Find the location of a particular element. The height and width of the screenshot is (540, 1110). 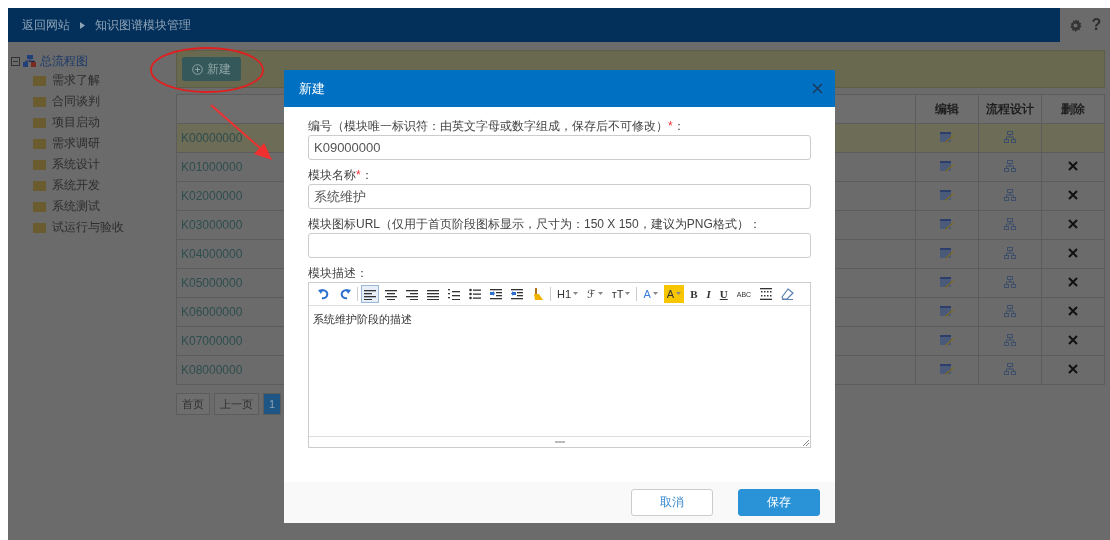

ordered-list-icon is located at coordinates (454, 294).